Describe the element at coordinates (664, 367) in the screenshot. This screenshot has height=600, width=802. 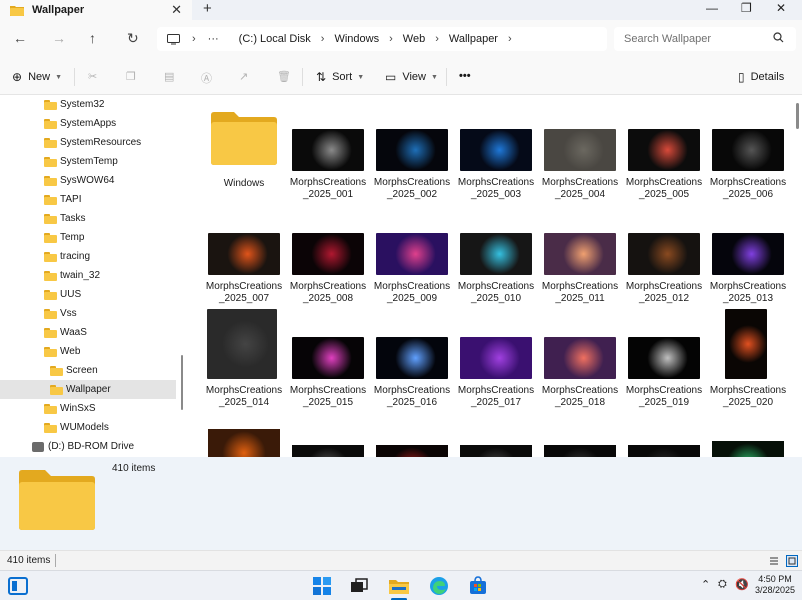
I see `file-item: MorphsCreations _2025_019` at that location.